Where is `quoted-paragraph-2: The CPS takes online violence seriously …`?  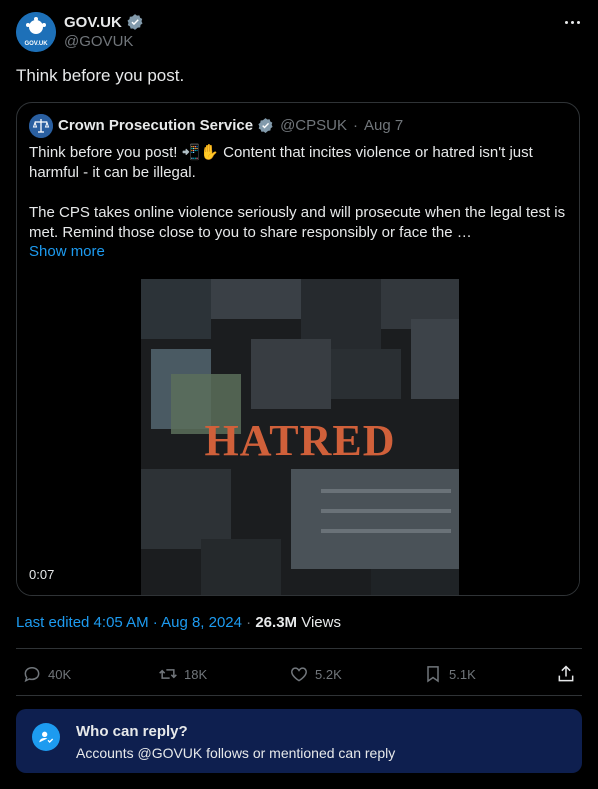 quoted-paragraph-2: The CPS takes online violence seriously … is located at coordinates (297, 222).